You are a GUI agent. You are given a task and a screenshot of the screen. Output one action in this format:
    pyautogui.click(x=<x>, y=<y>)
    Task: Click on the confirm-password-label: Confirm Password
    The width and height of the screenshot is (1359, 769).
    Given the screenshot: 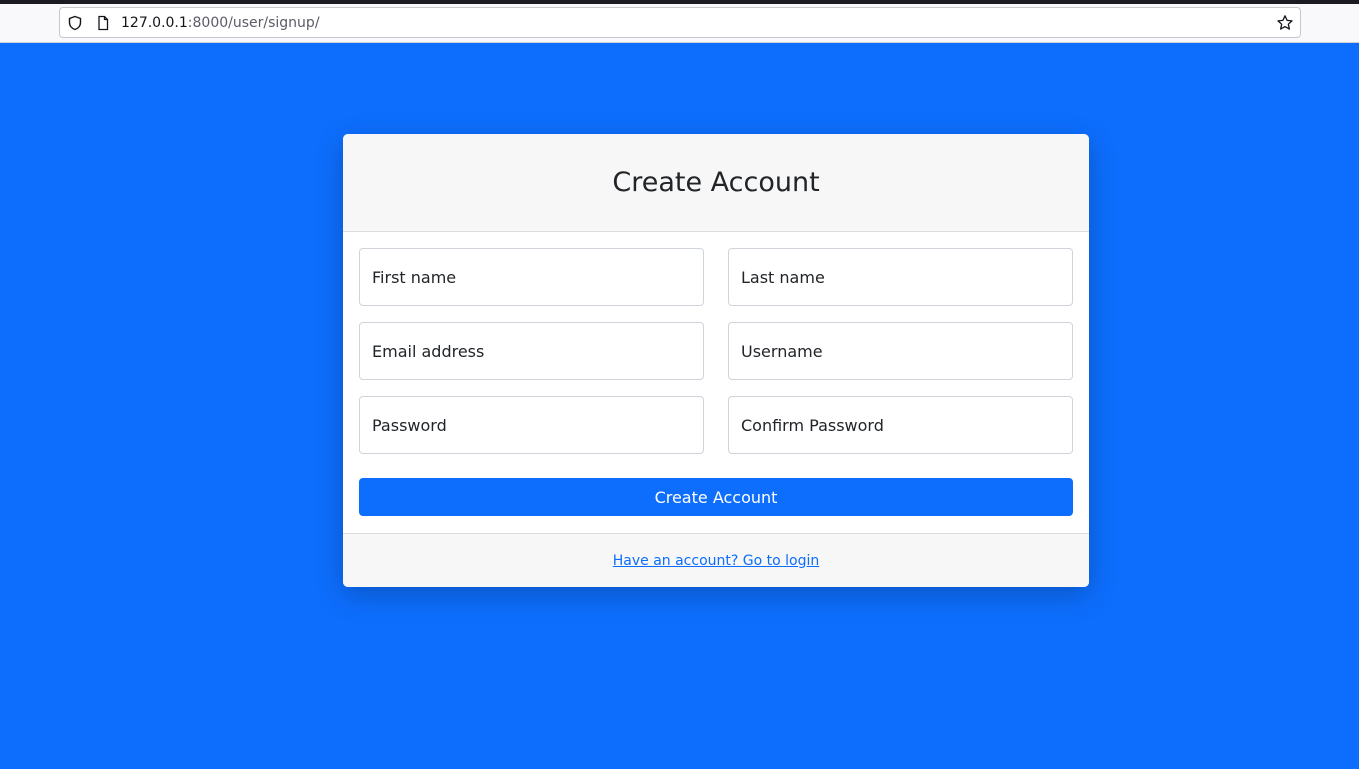 What is the action you would take?
    pyautogui.click(x=812, y=425)
    